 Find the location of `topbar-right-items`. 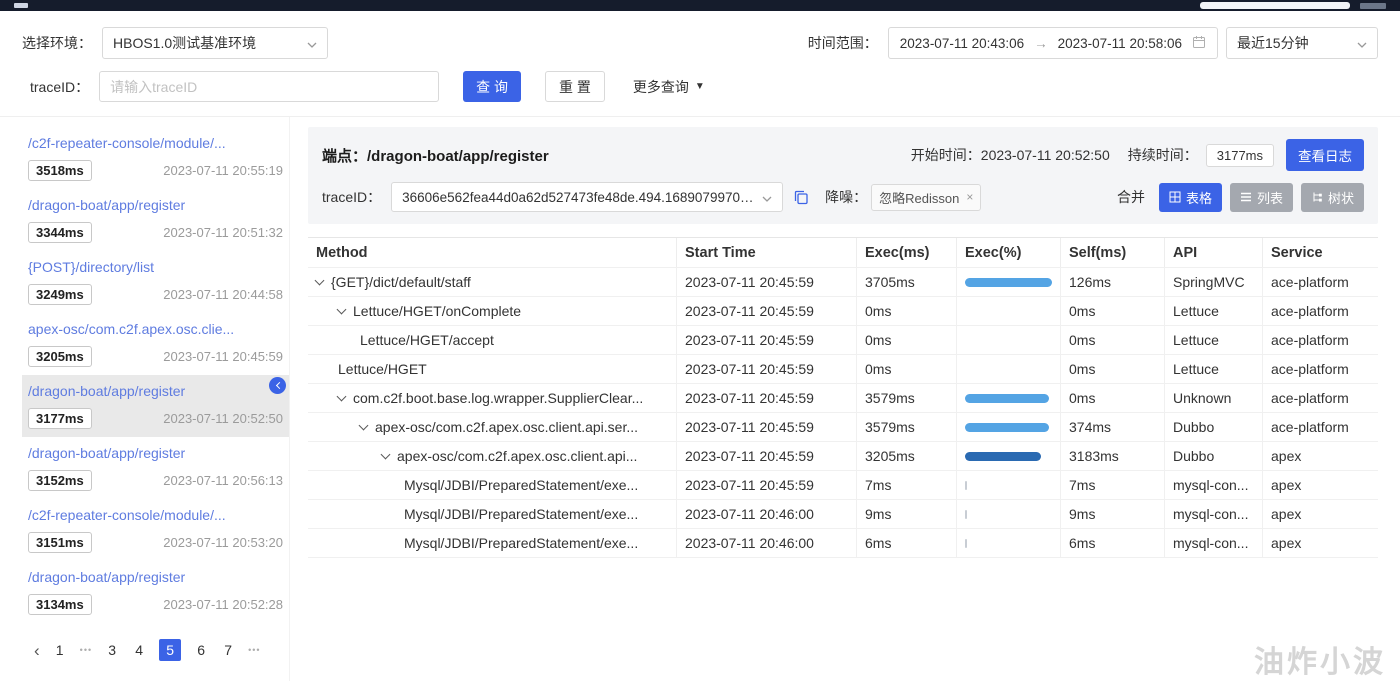

topbar-right-items is located at coordinates (1293, 5).